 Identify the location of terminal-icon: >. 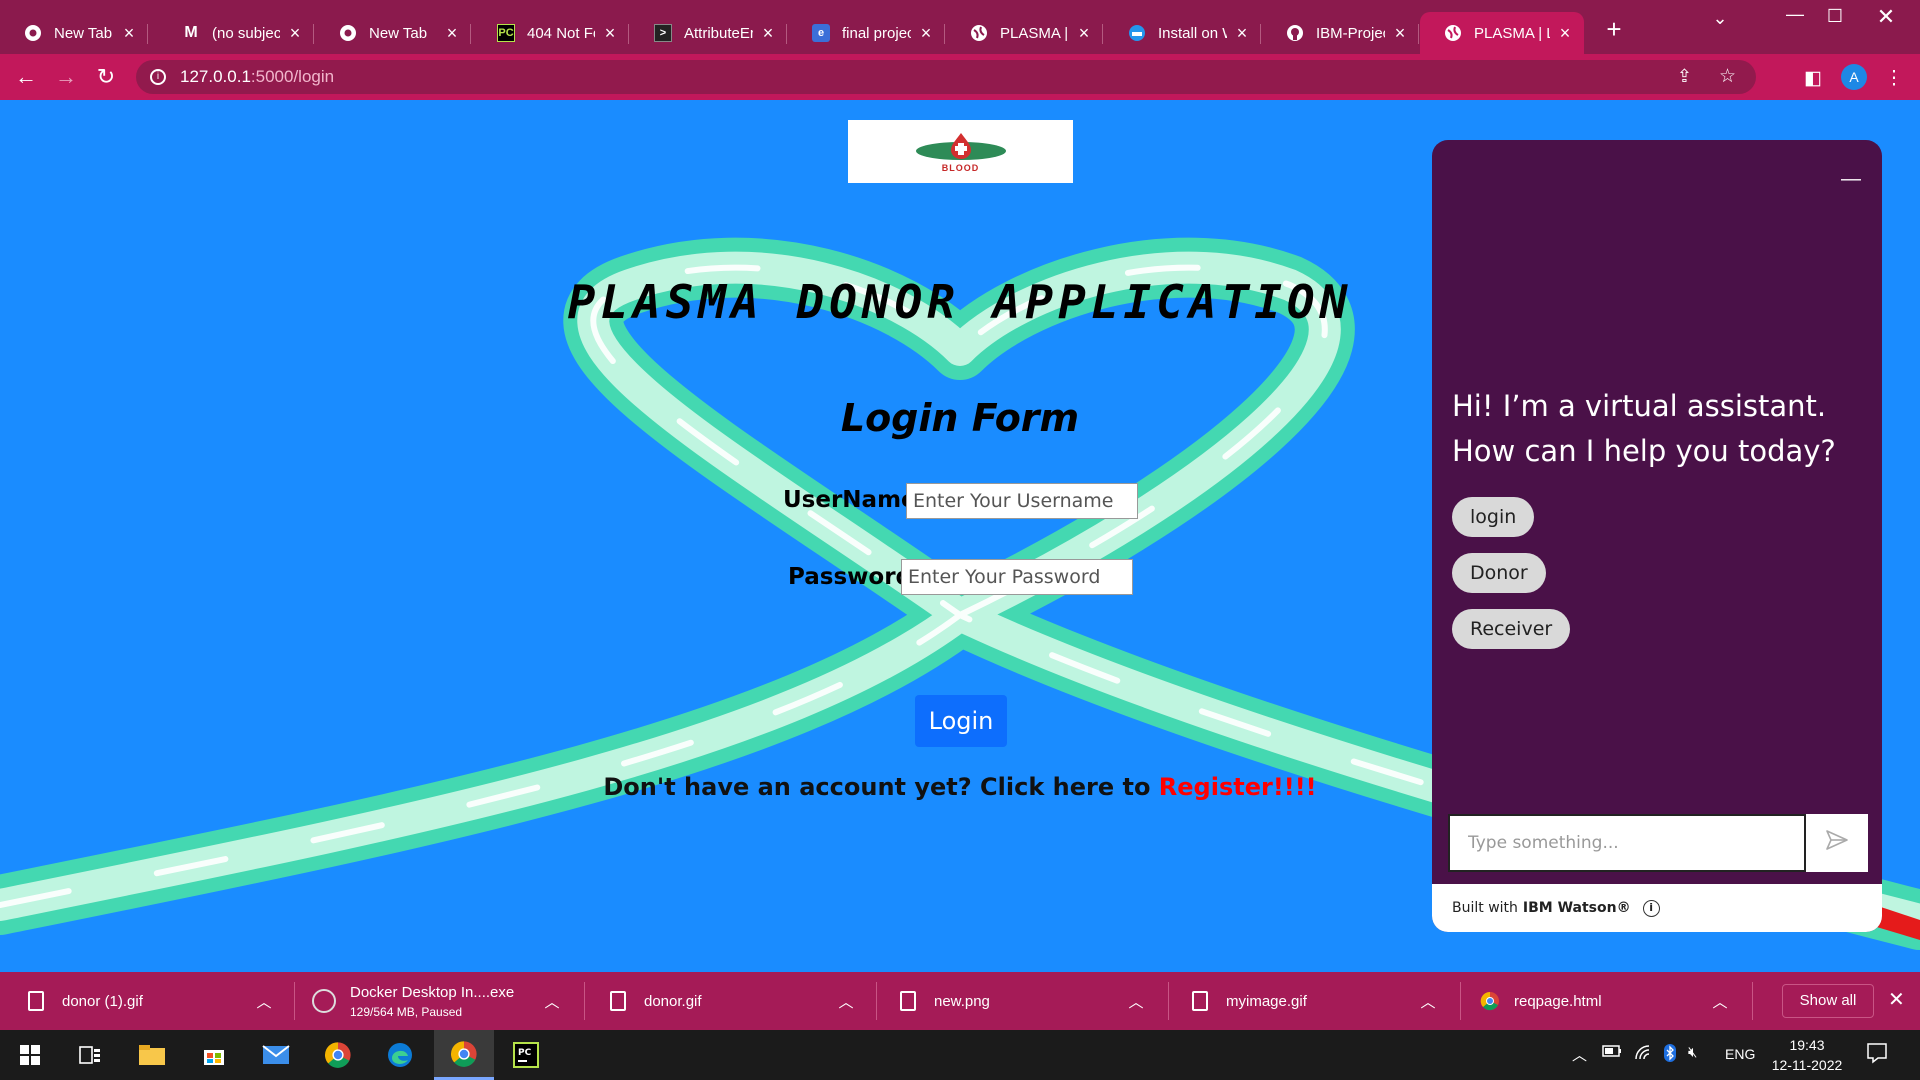
(663, 33).